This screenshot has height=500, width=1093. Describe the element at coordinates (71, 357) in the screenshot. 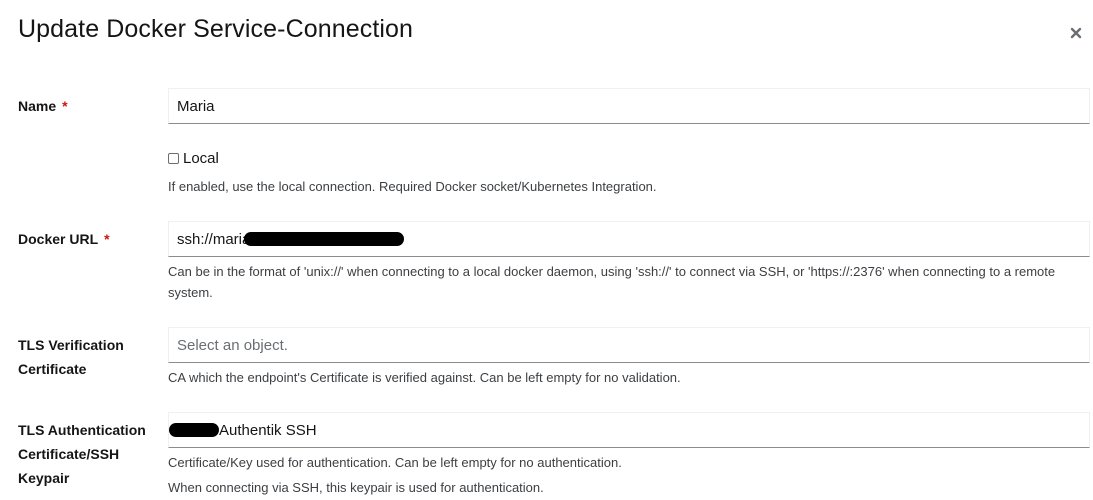

I see `tls-verification-label: TLS Verification Certificate` at that location.